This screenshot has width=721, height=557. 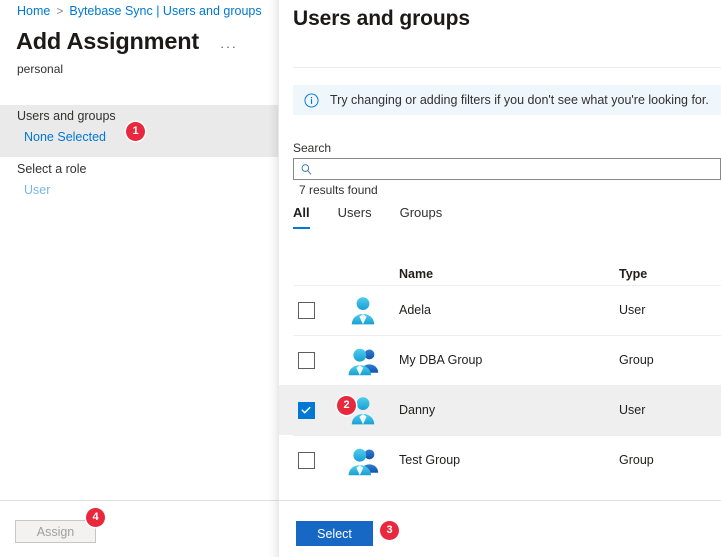 I want to click on column-header-type: Type, so click(x=633, y=273).